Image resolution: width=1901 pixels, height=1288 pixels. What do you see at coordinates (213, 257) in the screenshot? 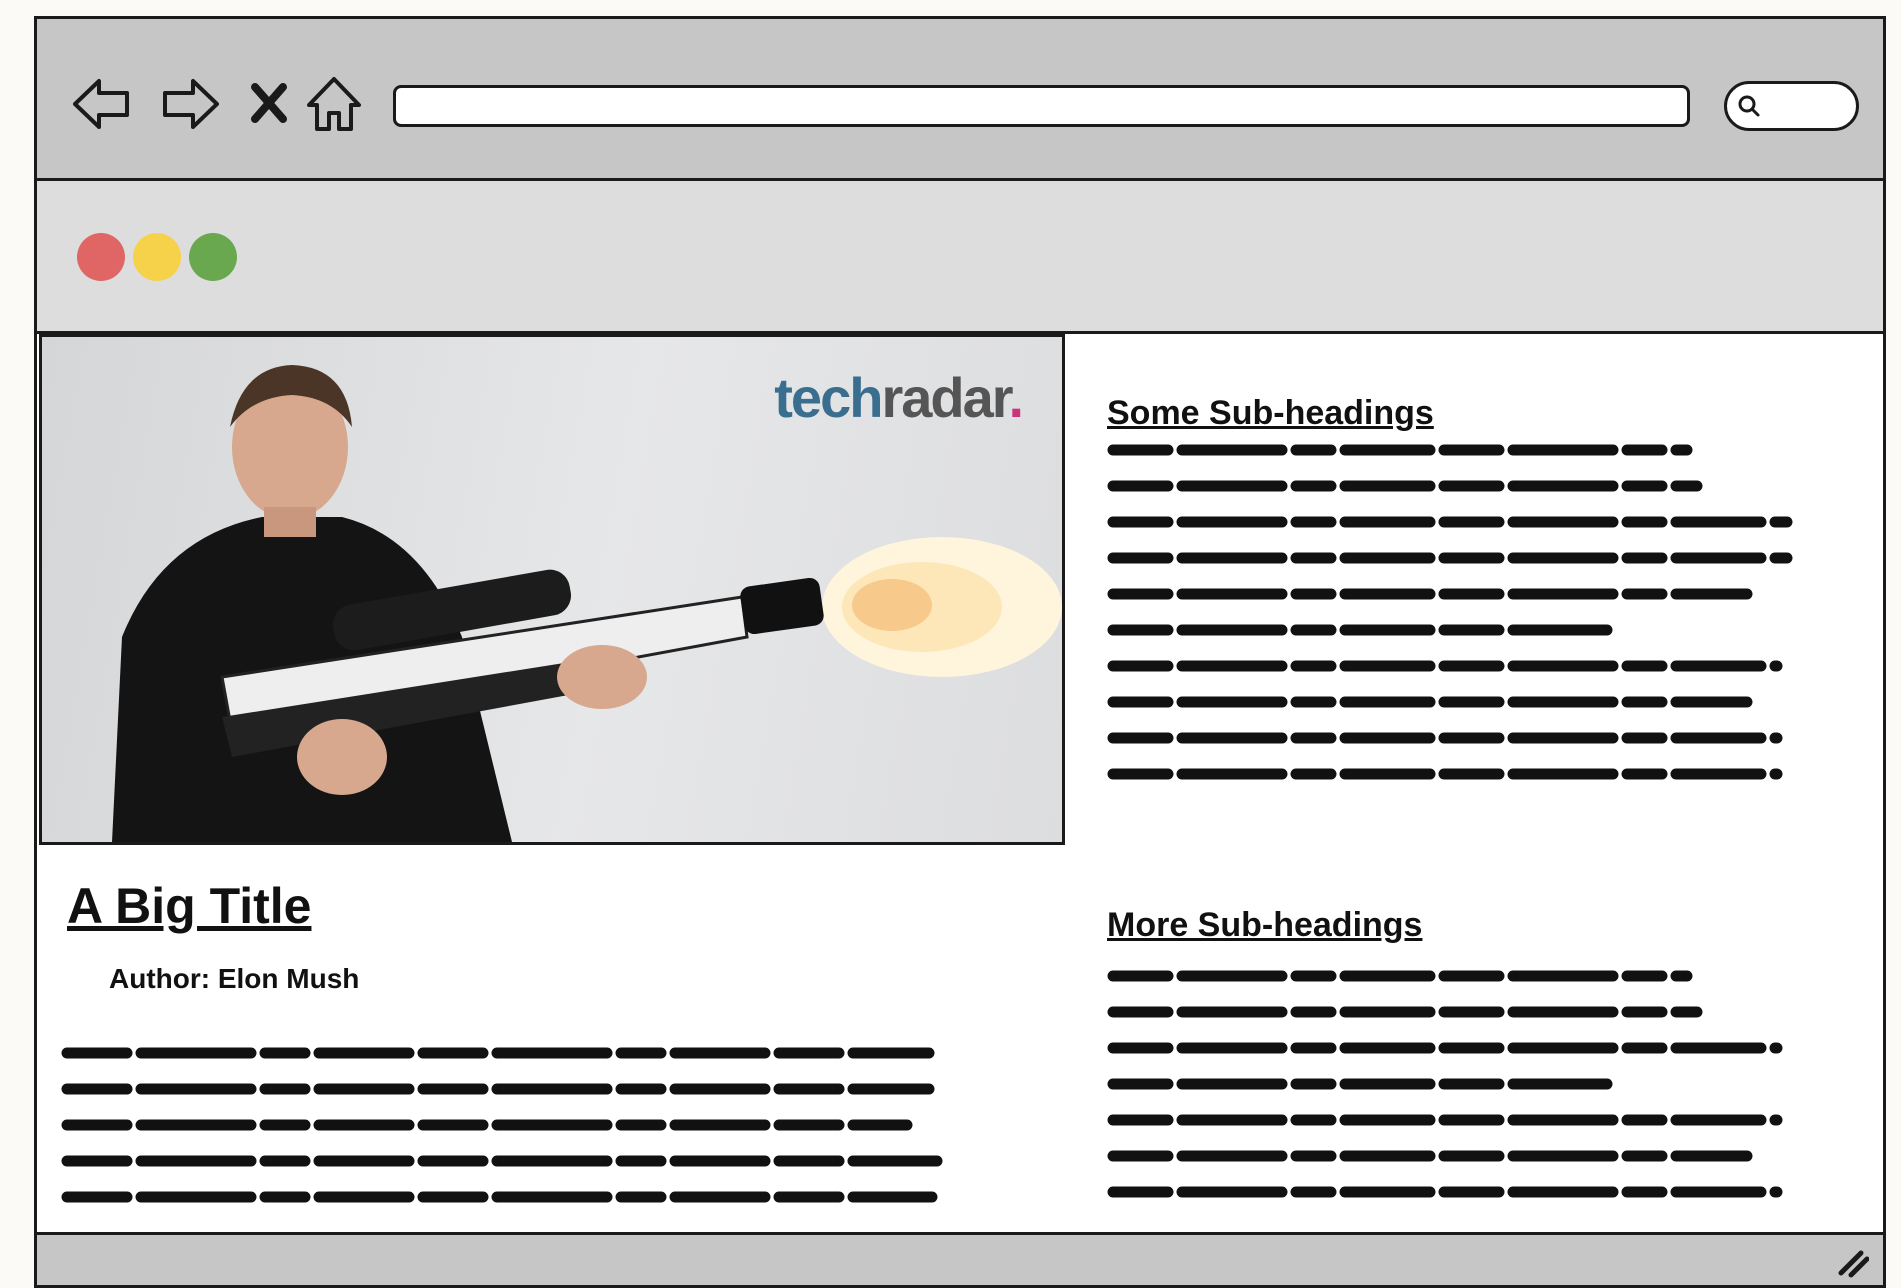
I see `window-maximize-dot` at bounding box center [213, 257].